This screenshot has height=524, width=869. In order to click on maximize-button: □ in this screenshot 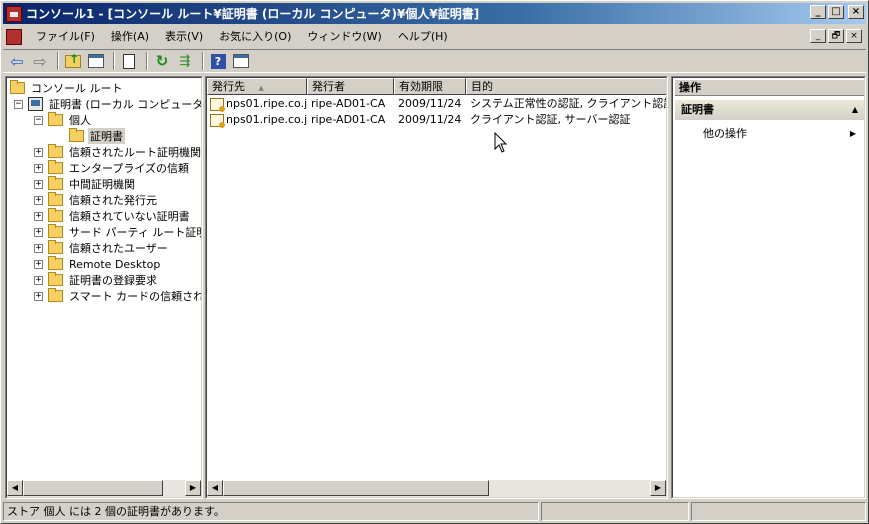, I will do `click(836, 12)`.